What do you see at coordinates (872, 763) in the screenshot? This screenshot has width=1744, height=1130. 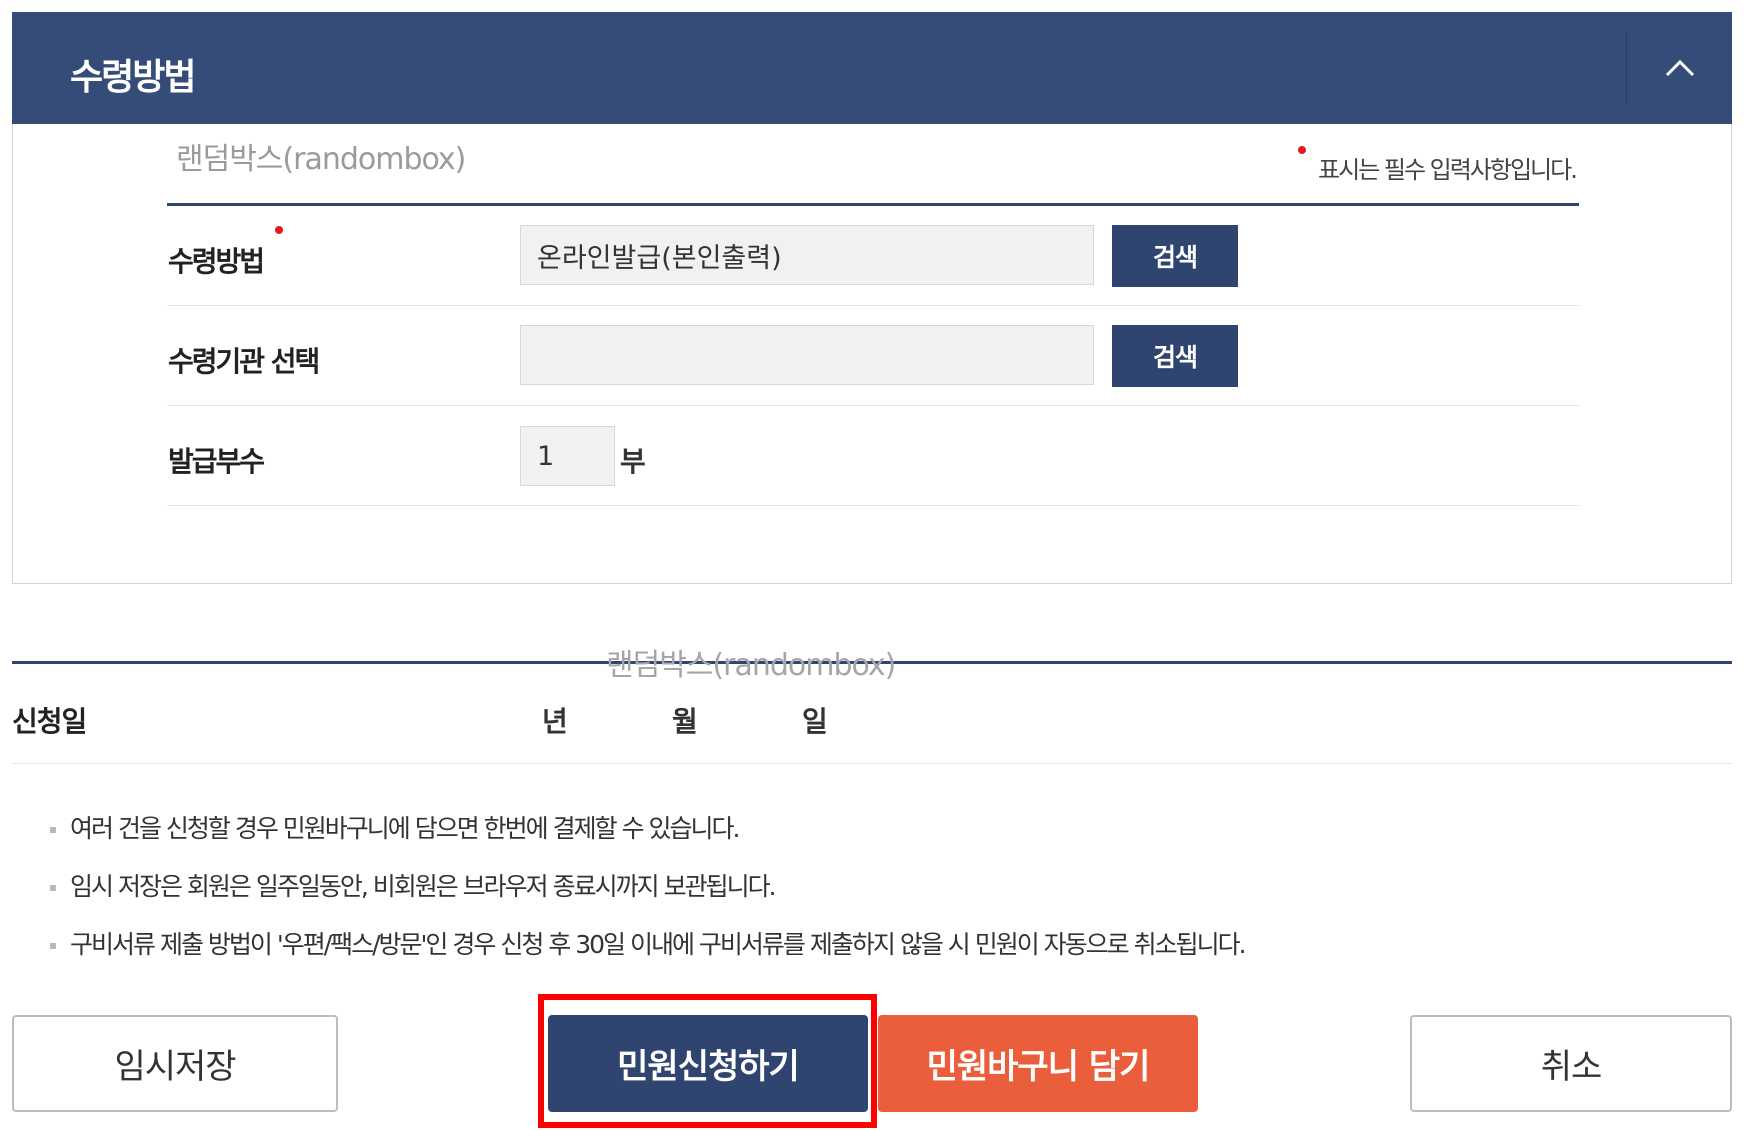 I see `date-bottom-border` at bounding box center [872, 763].